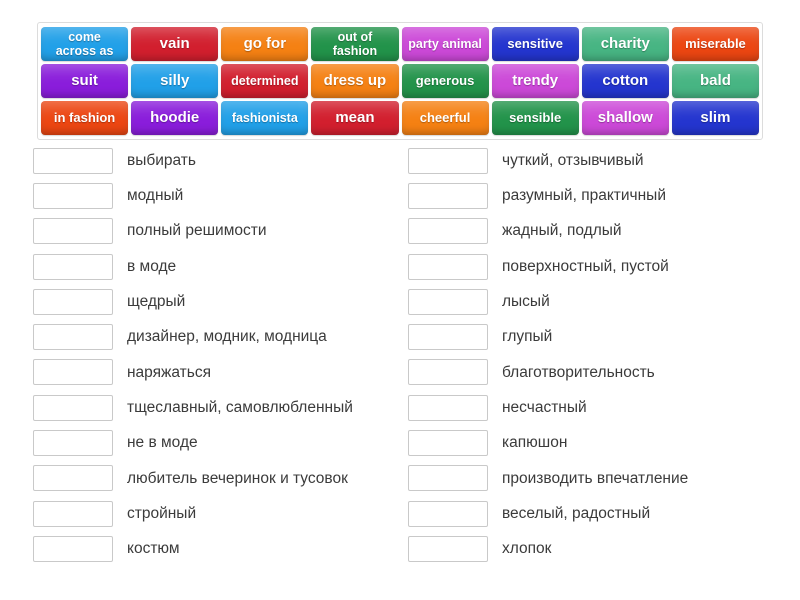  Describe the element at coordinates (355, 44) in the screenshot. I see `word-tile: out of fashion` at that location.